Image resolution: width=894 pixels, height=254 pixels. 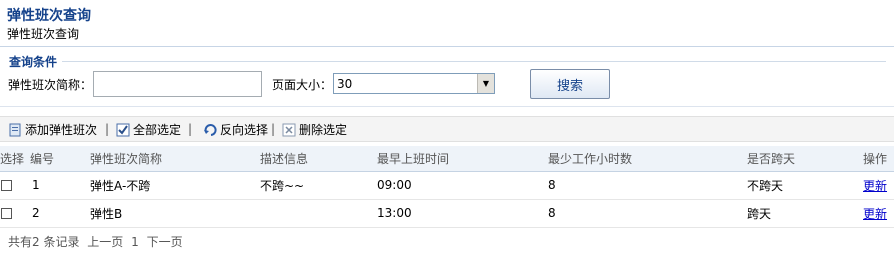 What do you see at coordinates (318, 213) in the screenshot?
I see `row-description` at bounding box center [318, 213].